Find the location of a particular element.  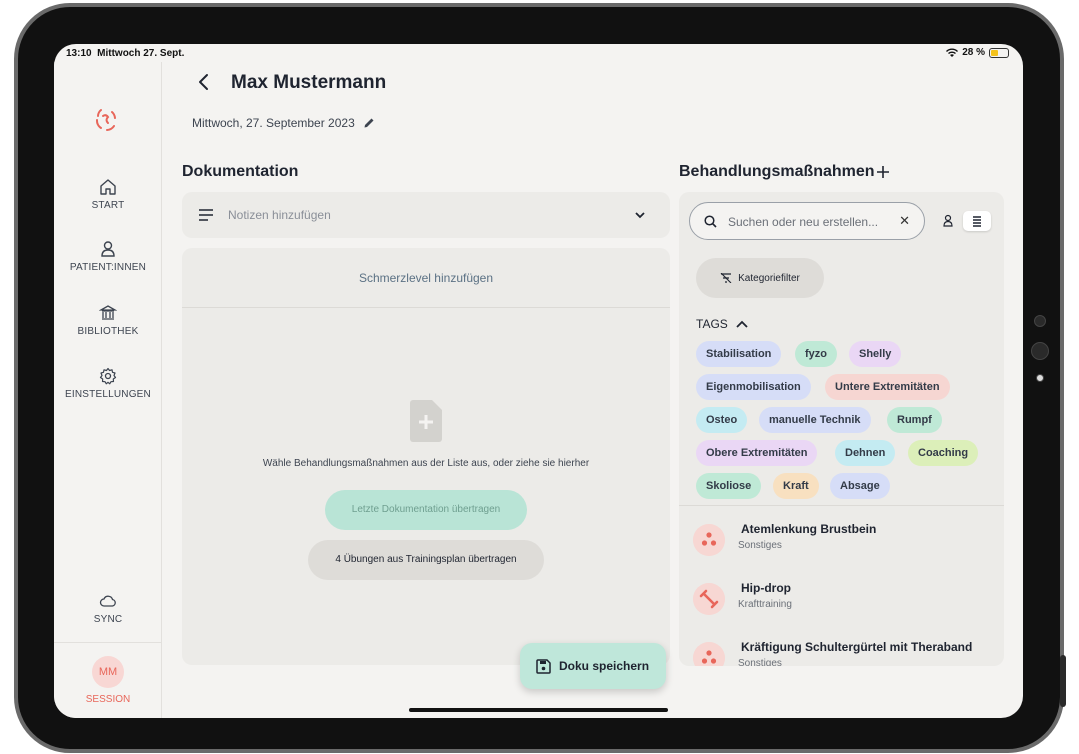

gear-icon is located at coordinates (108, 376).